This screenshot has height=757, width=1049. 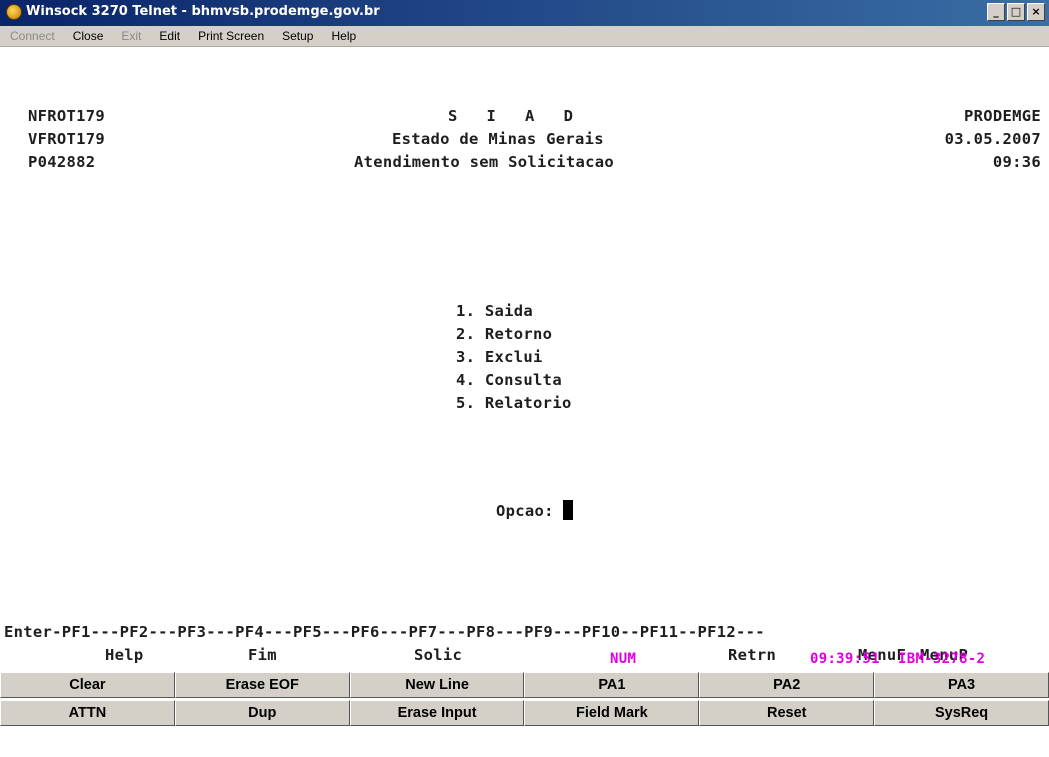 I want to click on reset-button: Reset, so click(x=787, y=713).